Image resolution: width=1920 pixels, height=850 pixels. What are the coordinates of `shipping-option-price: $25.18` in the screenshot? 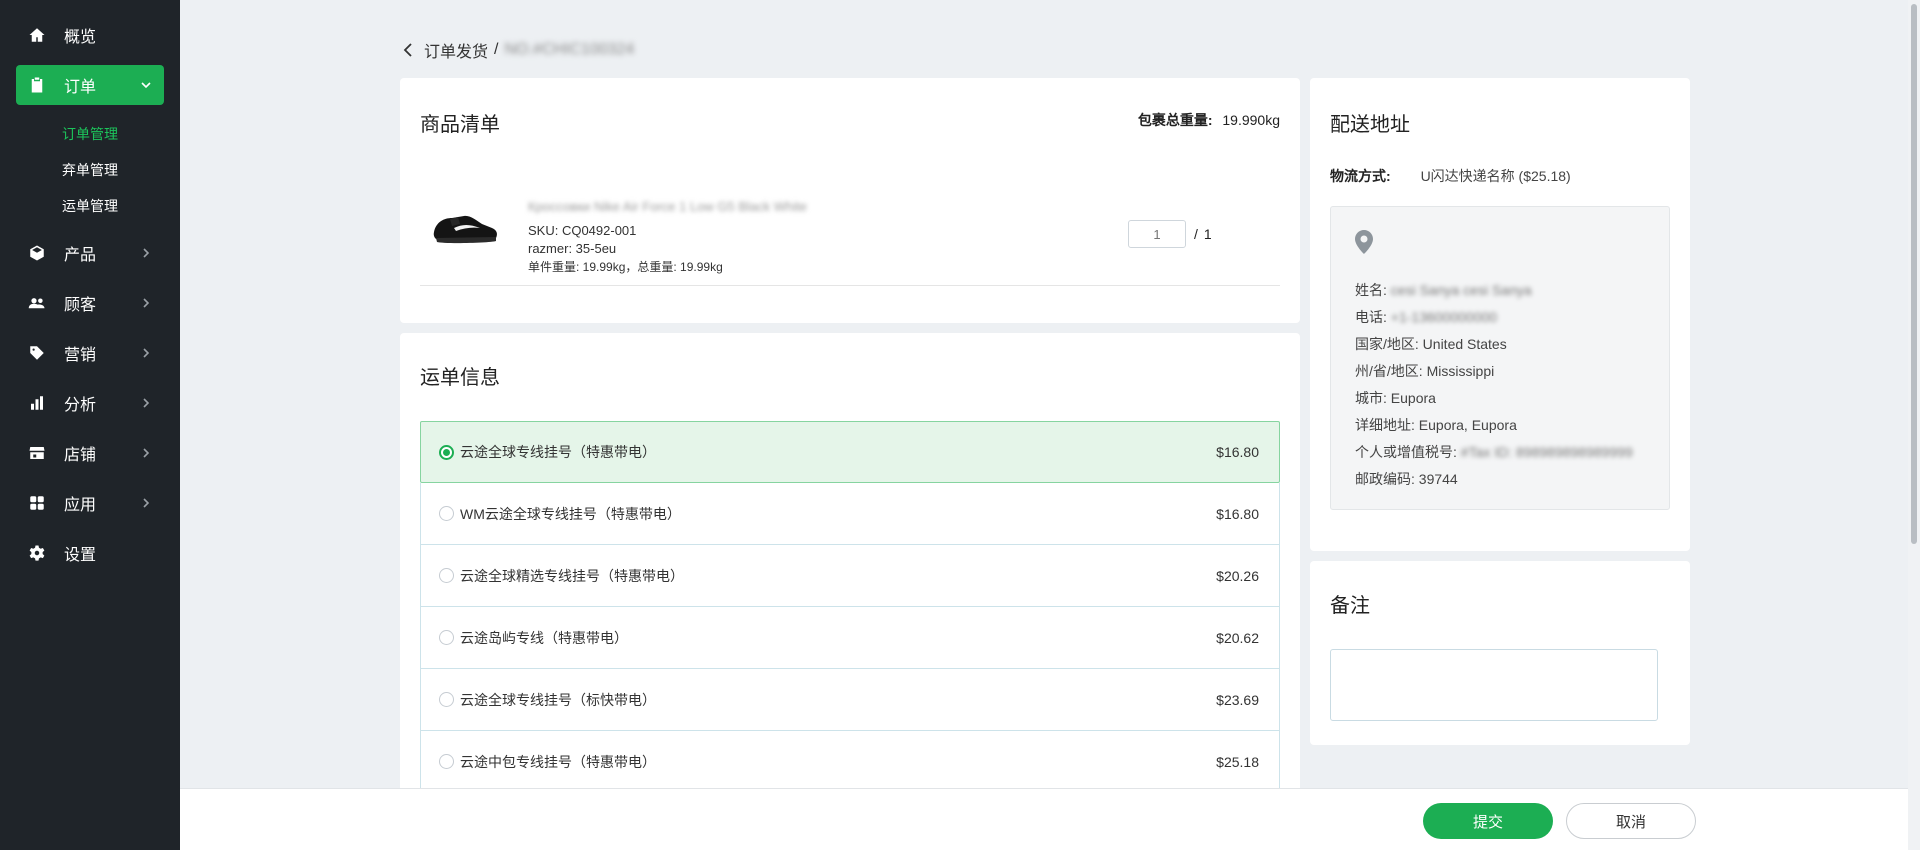 It's located at (1237, 761).